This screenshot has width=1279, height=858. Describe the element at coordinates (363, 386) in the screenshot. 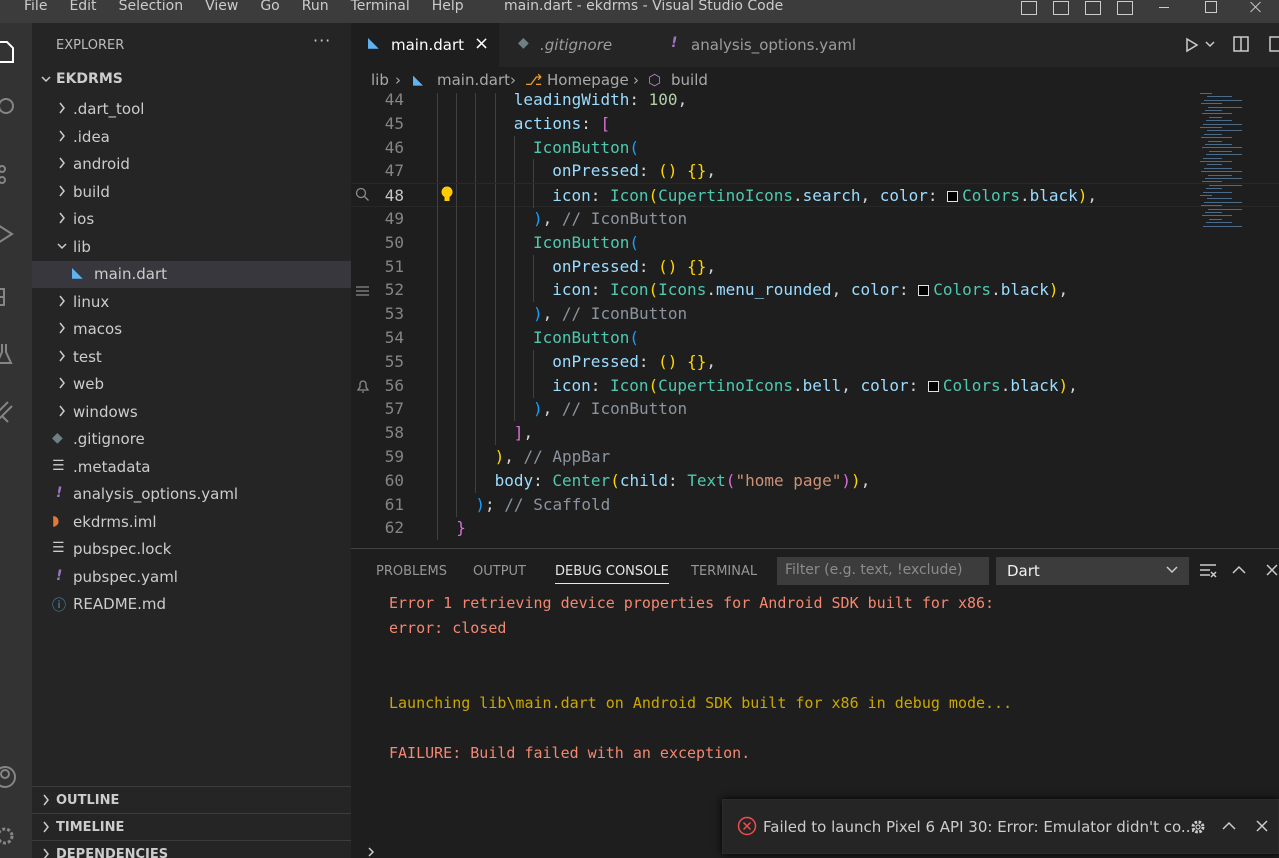

I see `bell-icon` at that location.